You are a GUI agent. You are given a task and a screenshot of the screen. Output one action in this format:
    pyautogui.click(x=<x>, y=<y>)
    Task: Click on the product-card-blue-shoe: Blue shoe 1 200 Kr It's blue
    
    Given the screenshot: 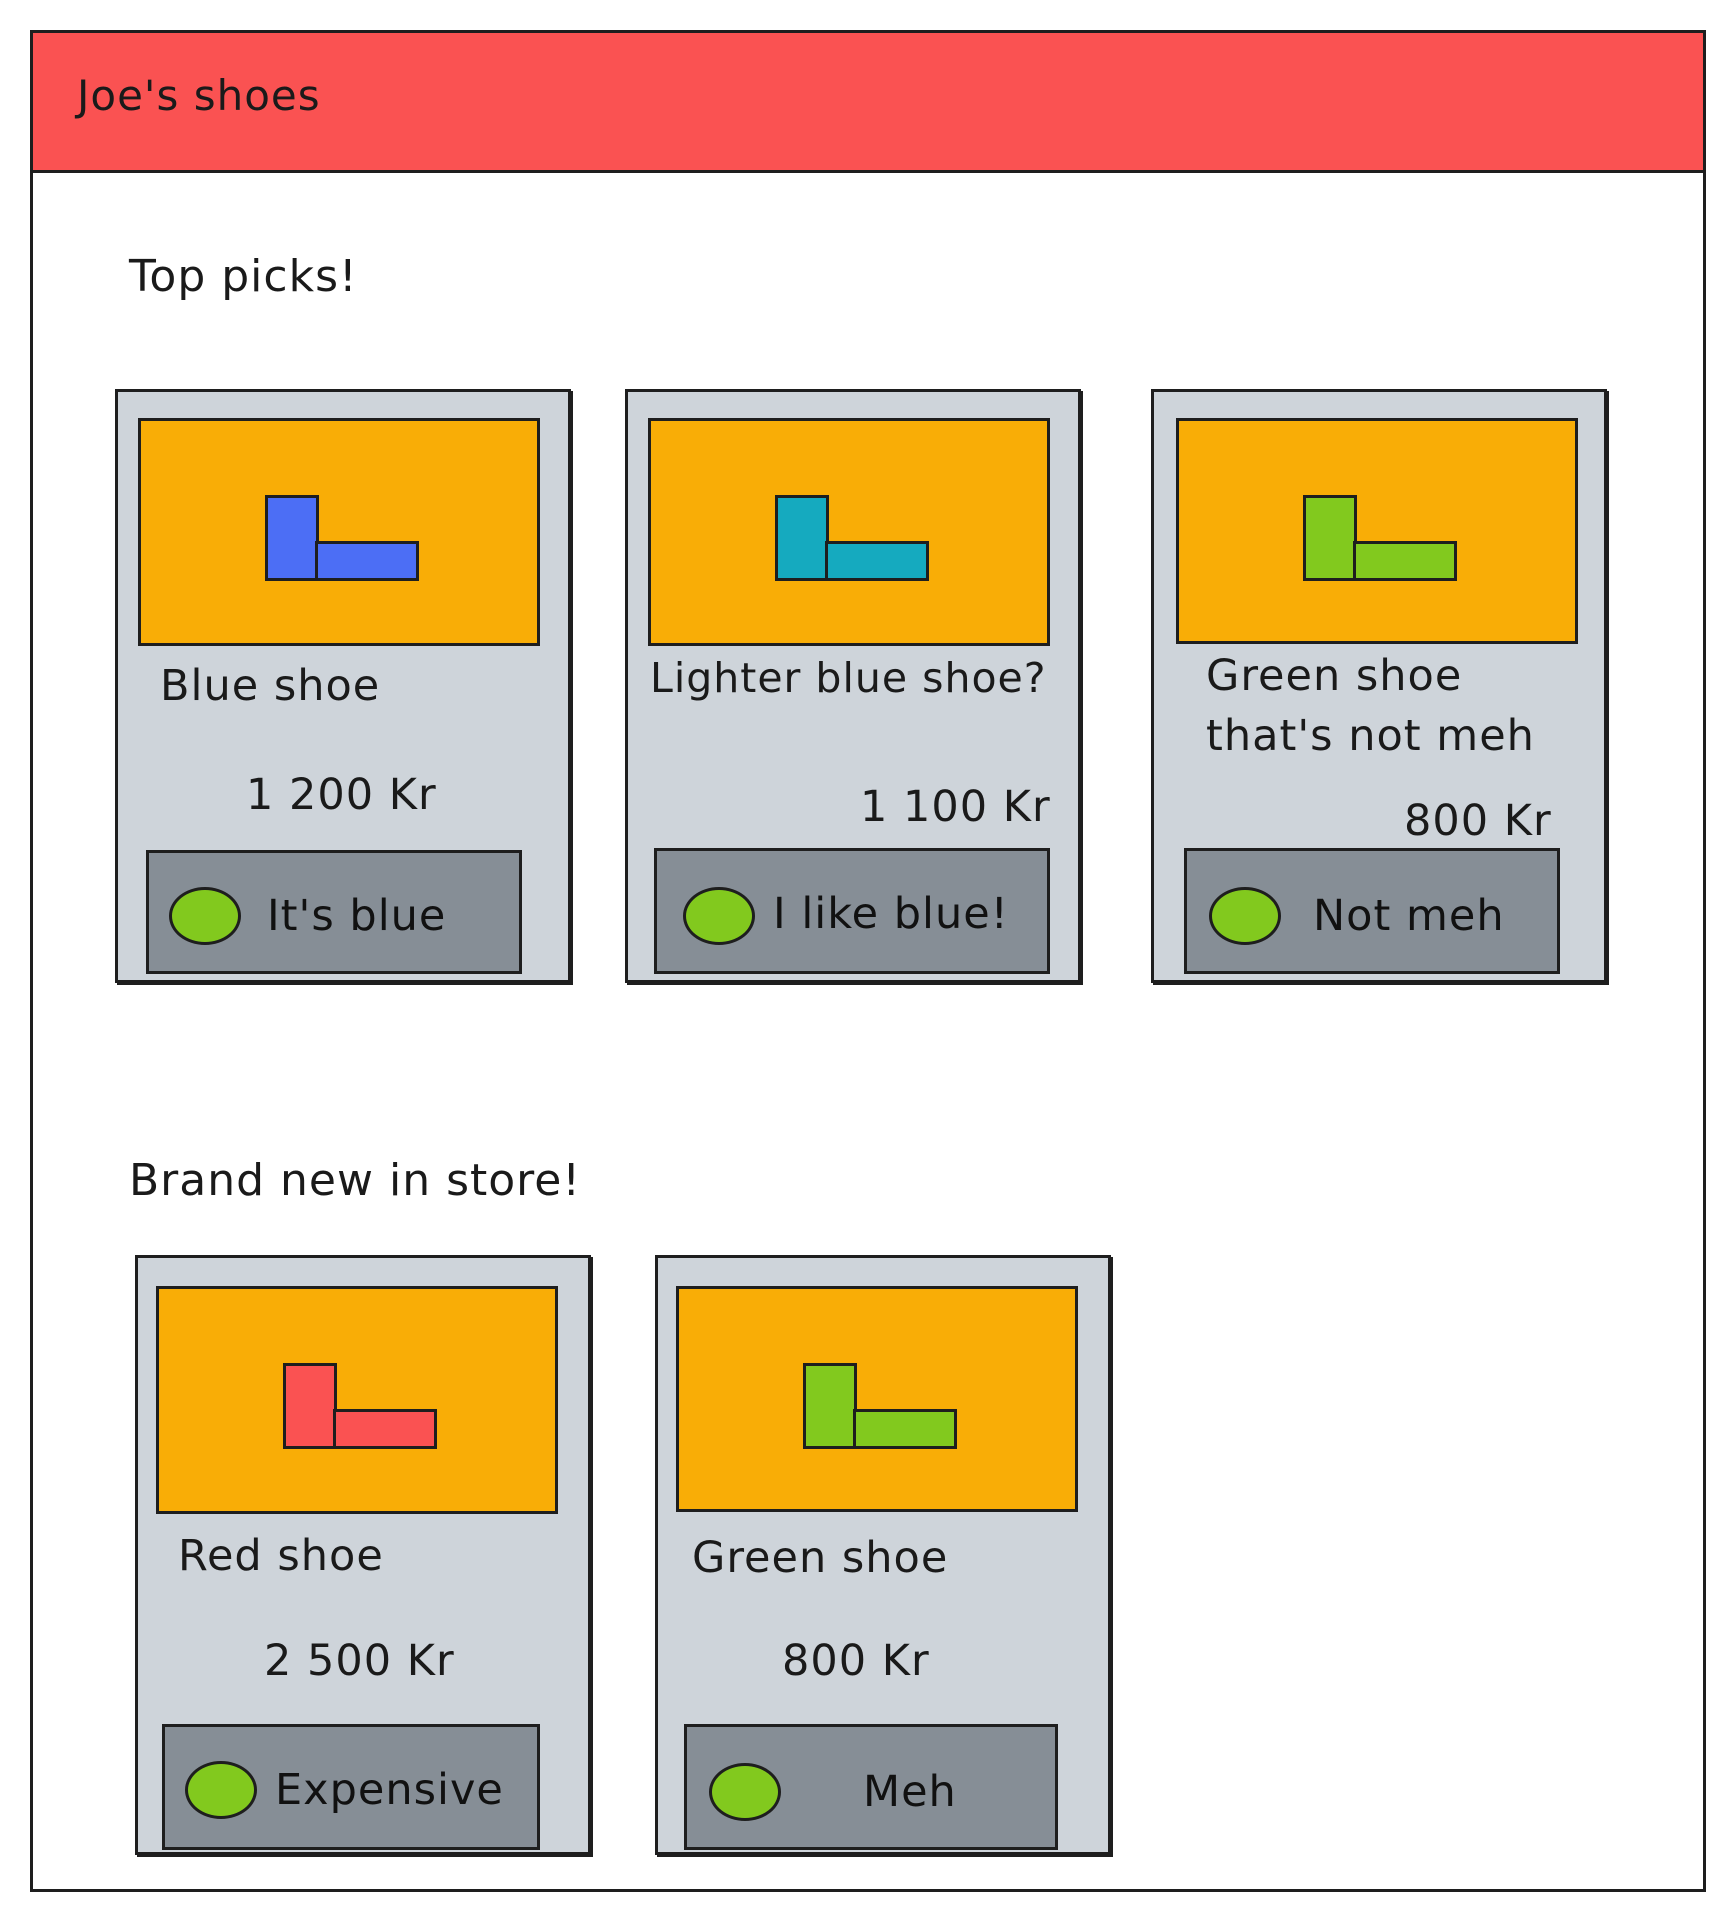 What is the action you would take?
    pyautogui.click(x=343, y=686)
    